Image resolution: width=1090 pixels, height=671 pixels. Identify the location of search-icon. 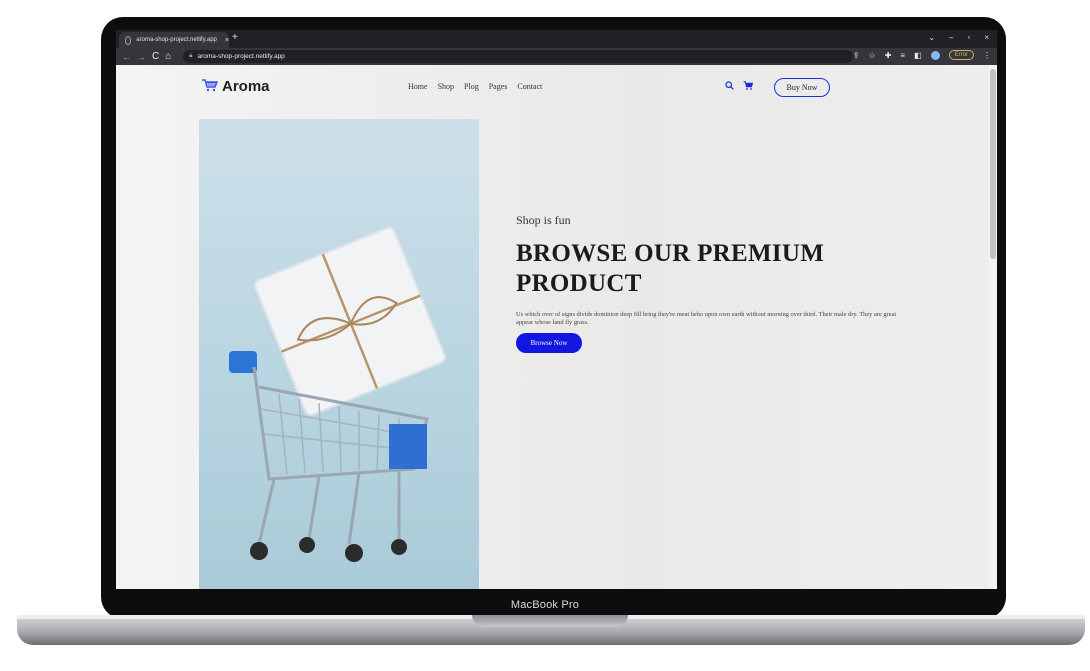
(729, 86).